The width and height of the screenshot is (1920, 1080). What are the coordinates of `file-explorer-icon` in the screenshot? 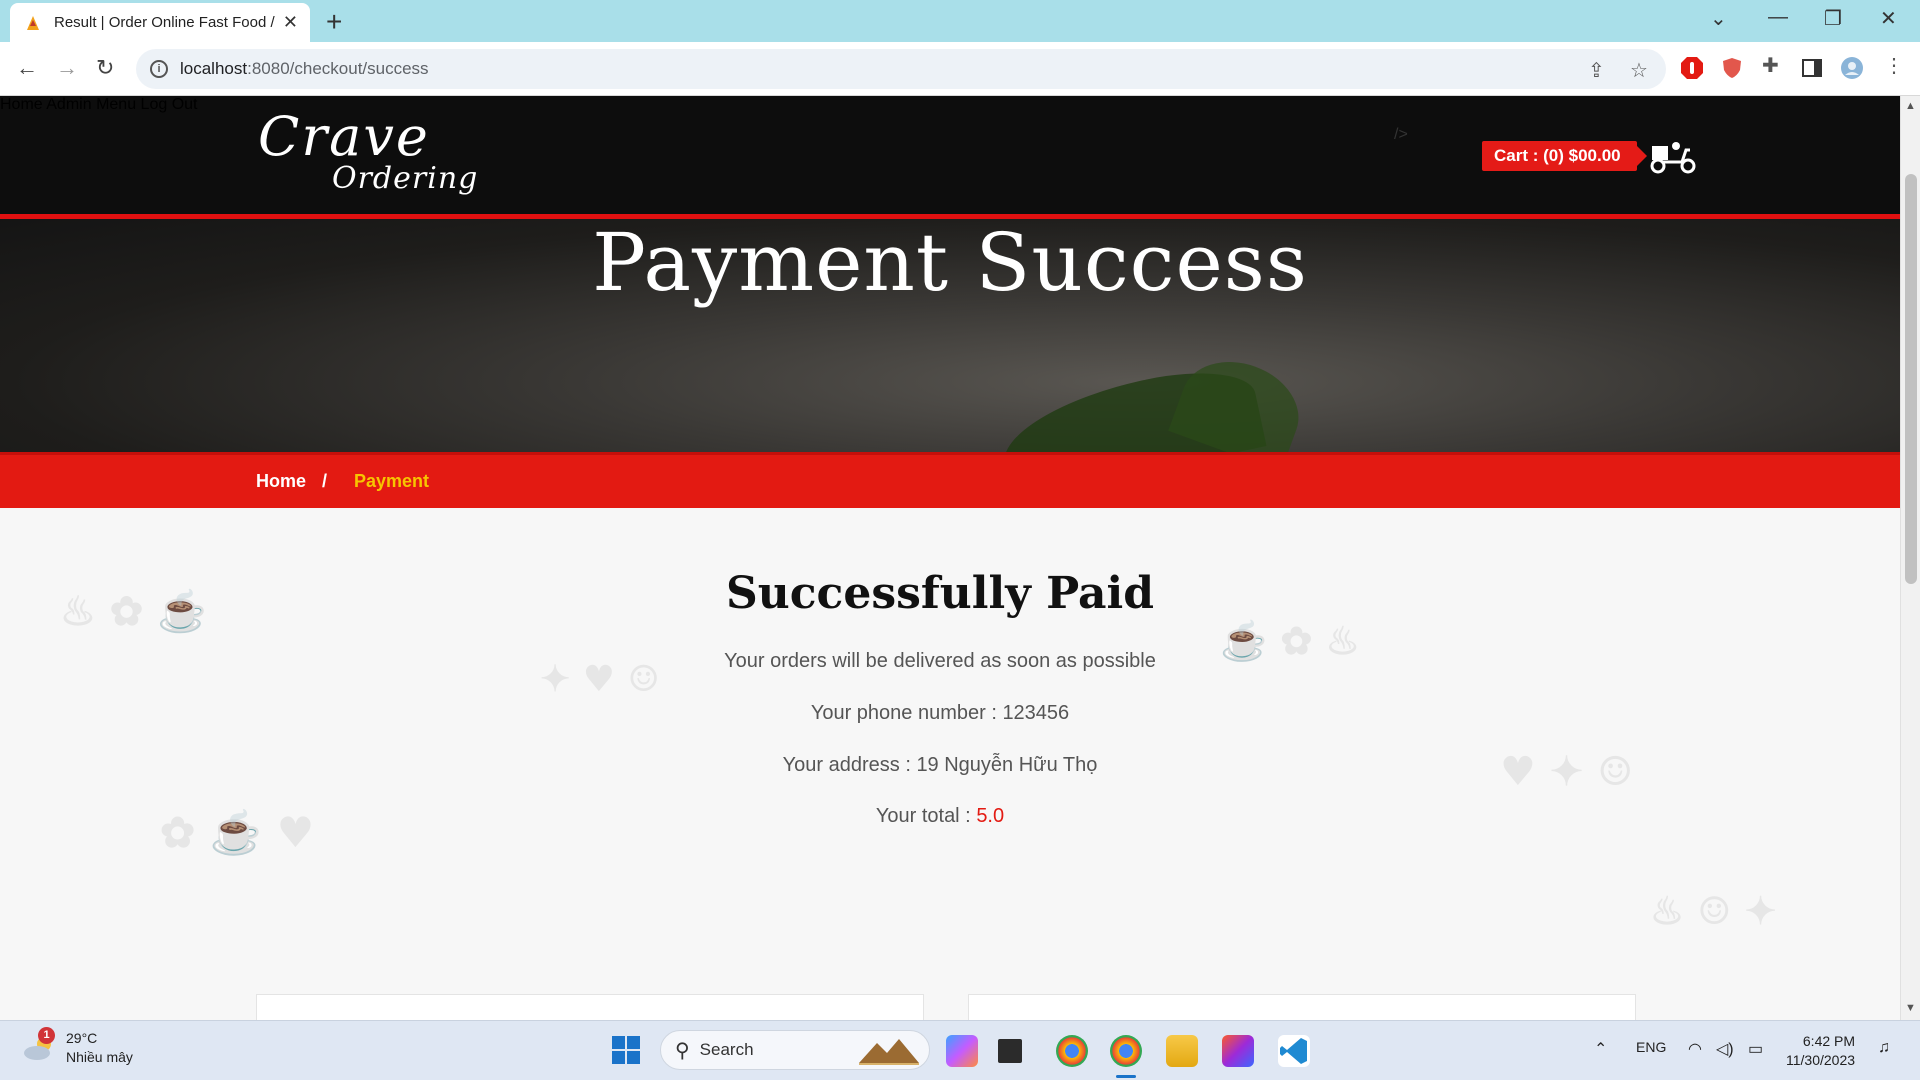 It's located at (1182, 1051).